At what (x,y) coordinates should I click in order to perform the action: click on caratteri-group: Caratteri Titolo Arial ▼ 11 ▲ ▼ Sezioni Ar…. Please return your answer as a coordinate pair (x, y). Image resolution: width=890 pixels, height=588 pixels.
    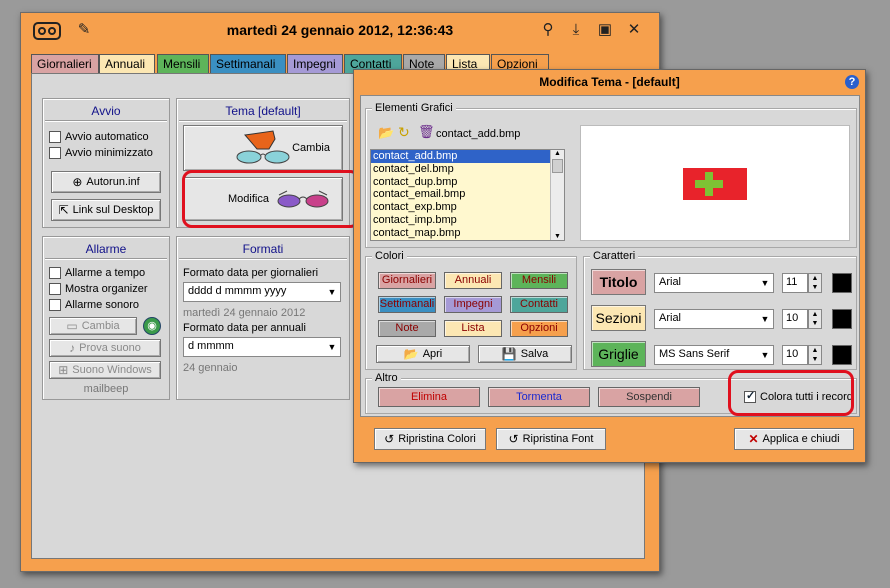
    Looking at the image, I should click on (720, 310).